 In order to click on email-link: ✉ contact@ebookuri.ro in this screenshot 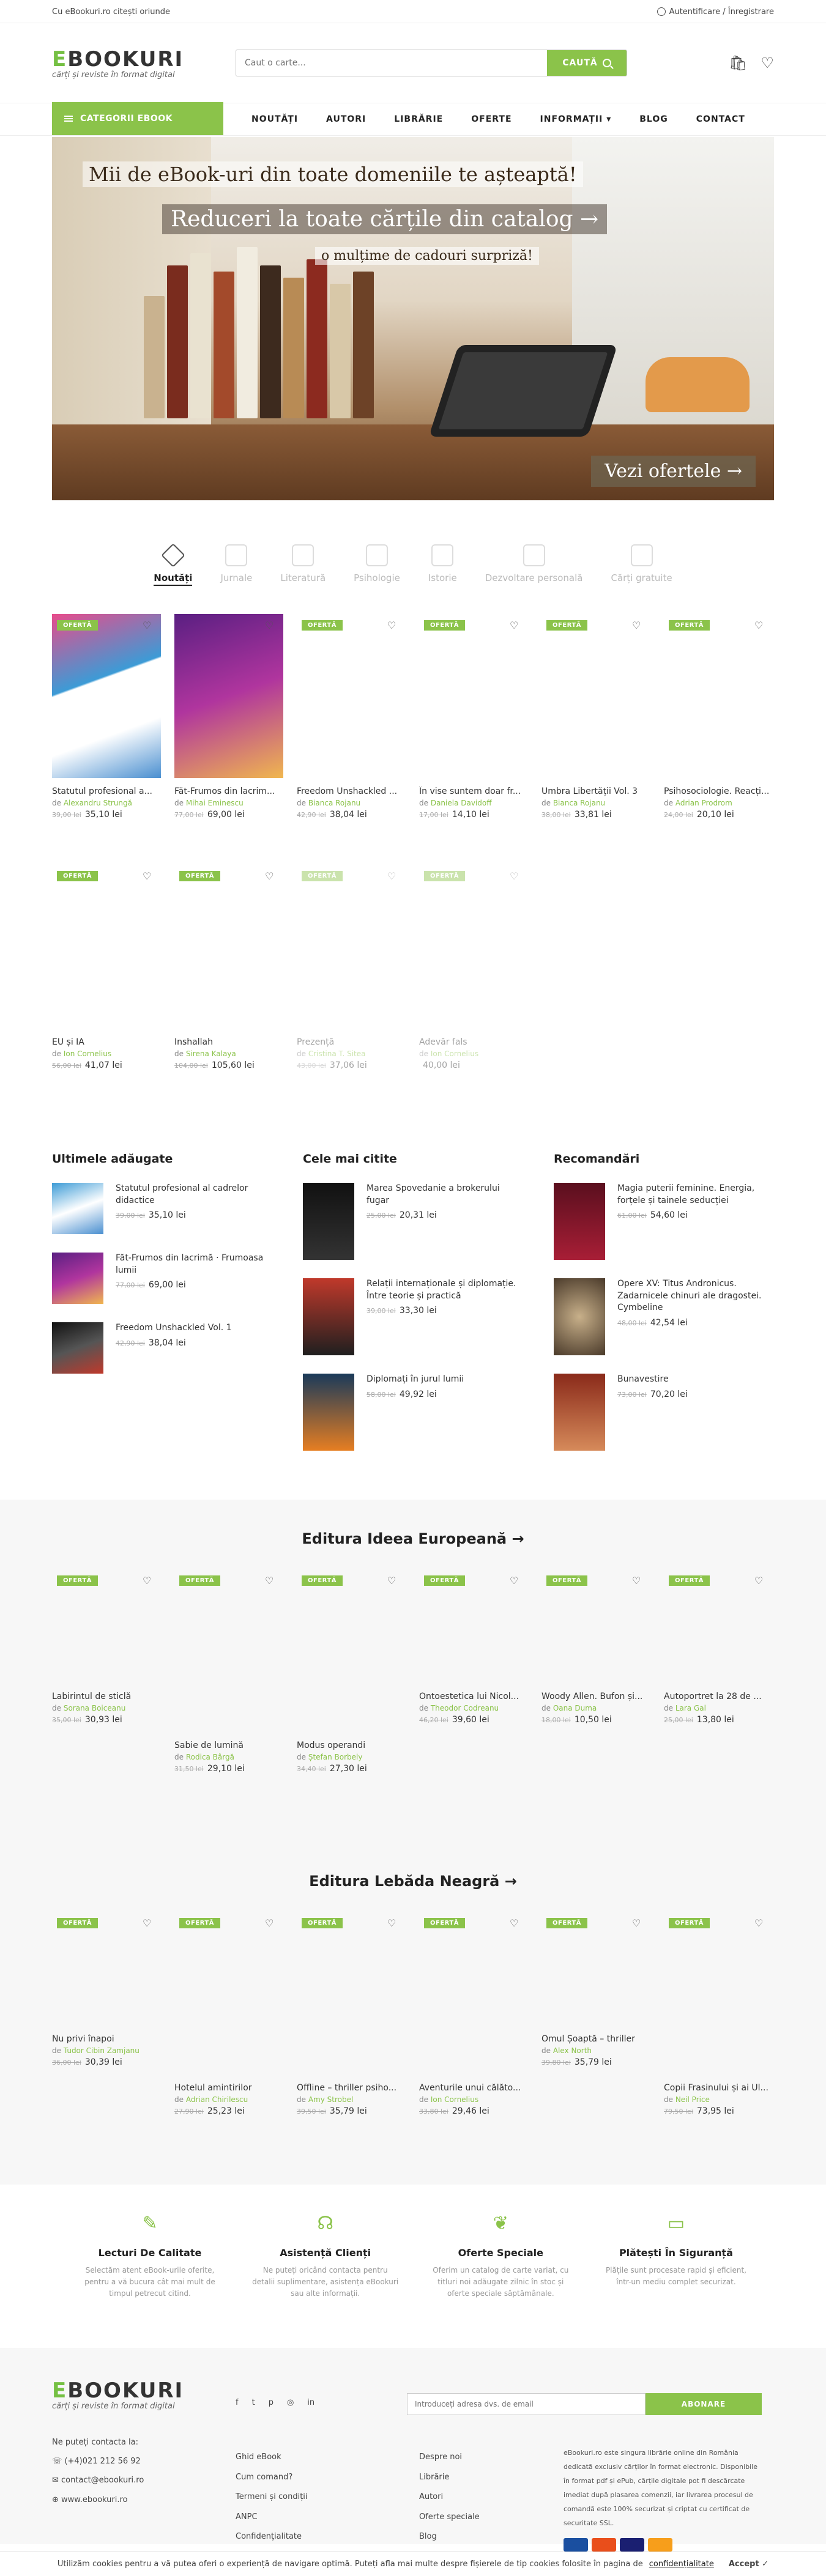, I will do `click(144, 2480)`.